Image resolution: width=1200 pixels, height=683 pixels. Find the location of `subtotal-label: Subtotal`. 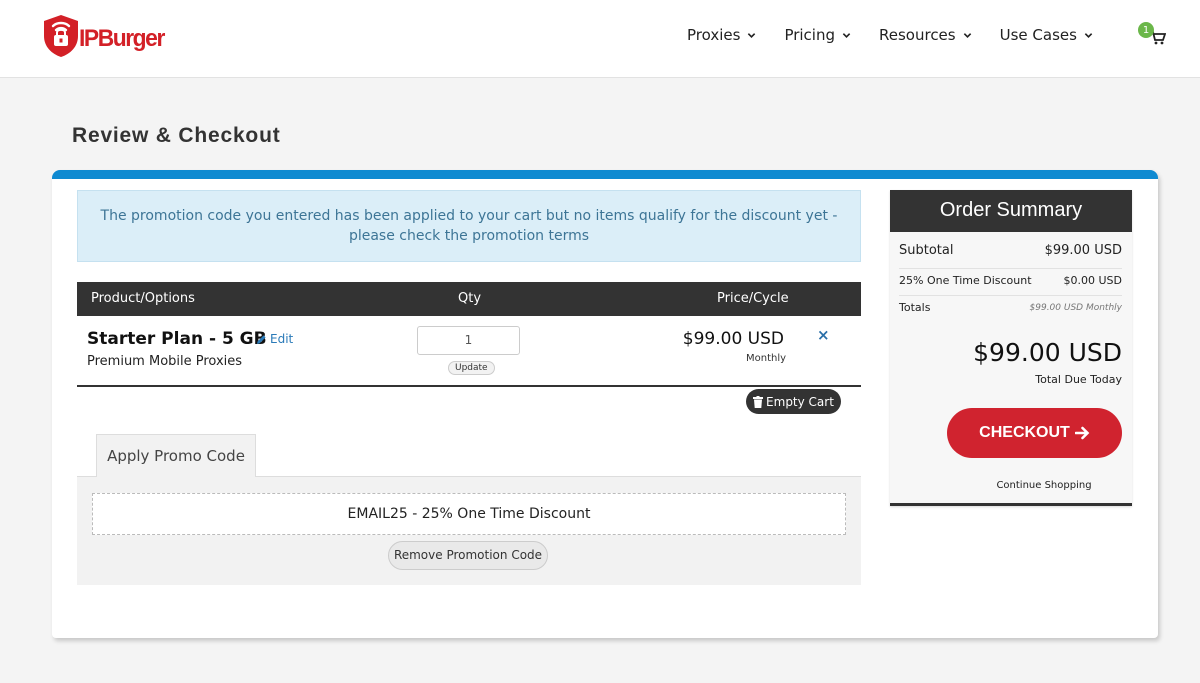

subtotal-label: Subtotal is located at coordinates (926, 250).